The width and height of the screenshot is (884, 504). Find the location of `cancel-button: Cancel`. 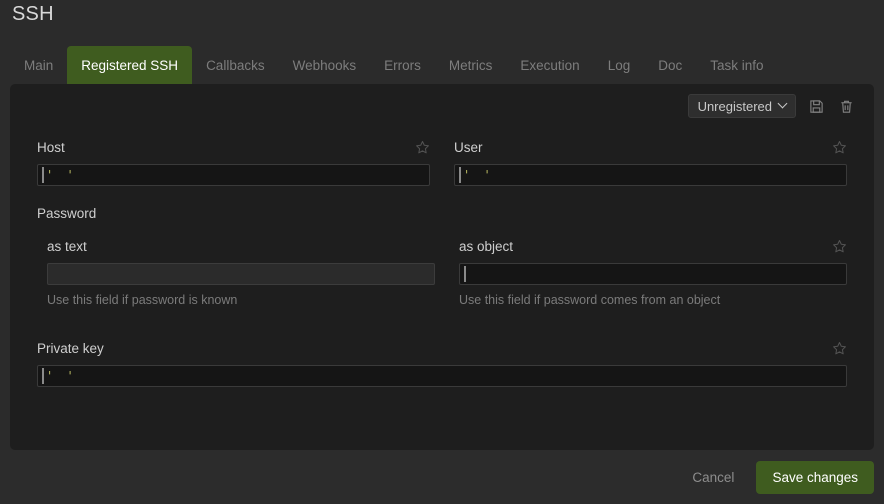

cancel-button: Cancel is located at coordinates (713, 477).